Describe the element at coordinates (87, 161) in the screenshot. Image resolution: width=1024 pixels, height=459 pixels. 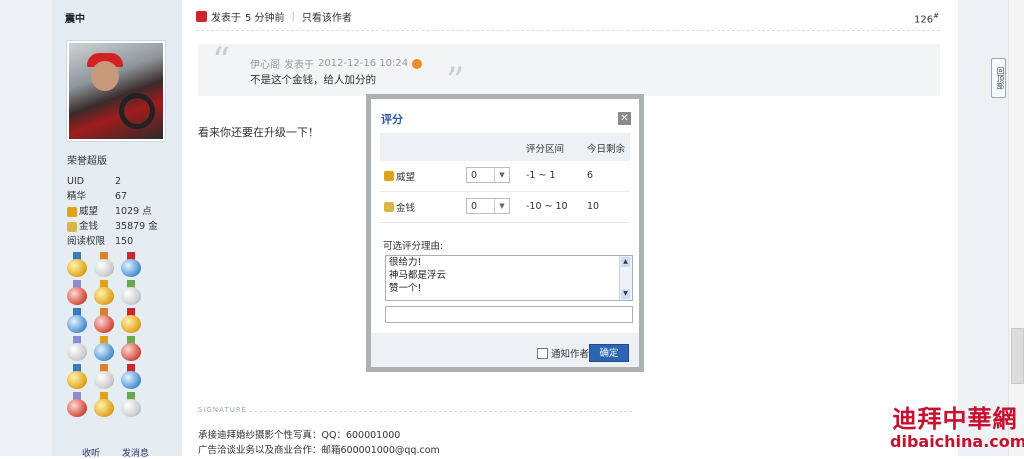
I see `user-rank: 荣誉超版` at that location.